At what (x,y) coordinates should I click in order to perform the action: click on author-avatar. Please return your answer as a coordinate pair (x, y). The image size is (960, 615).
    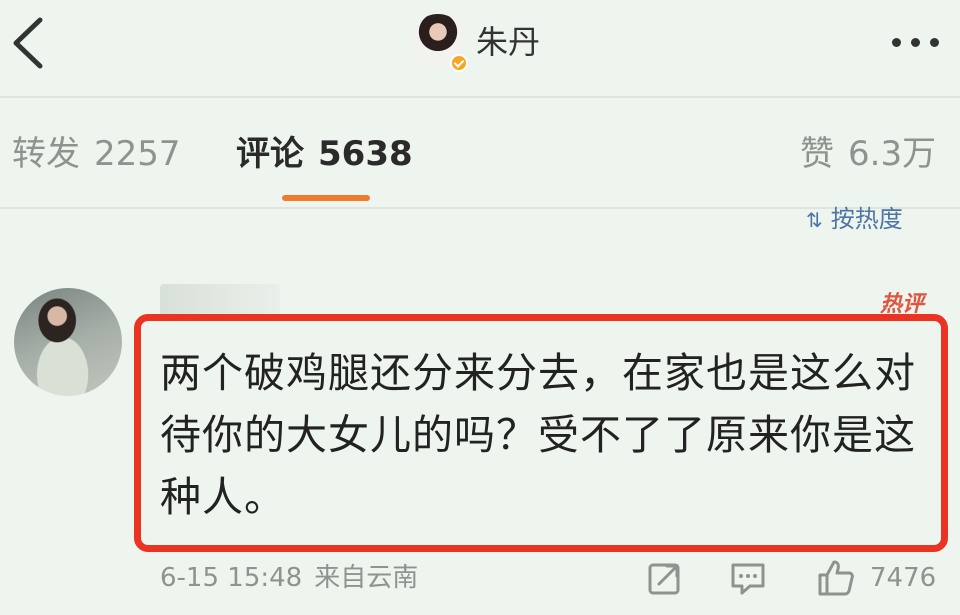
    Looking at the image, I should click on (439, 43).